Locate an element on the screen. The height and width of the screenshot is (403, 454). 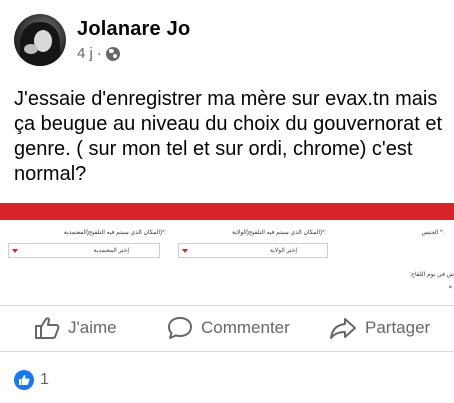
thumbs-up-icon is located at coordinates (47, 328).